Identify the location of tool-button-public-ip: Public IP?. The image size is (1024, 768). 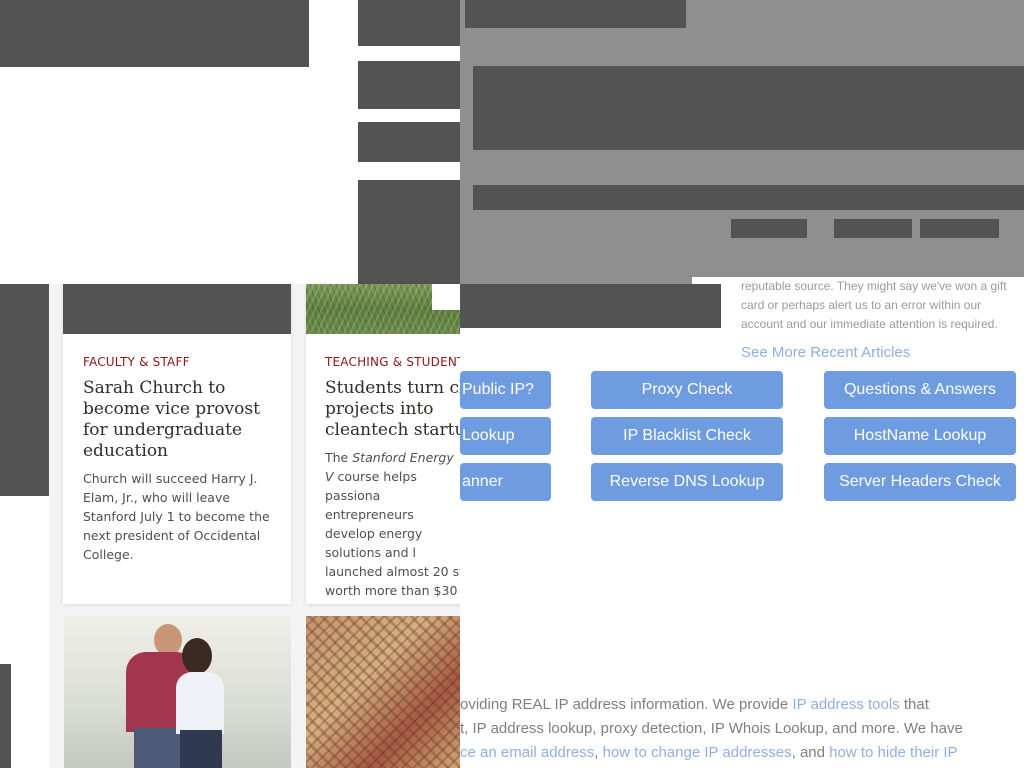
(505, 390).